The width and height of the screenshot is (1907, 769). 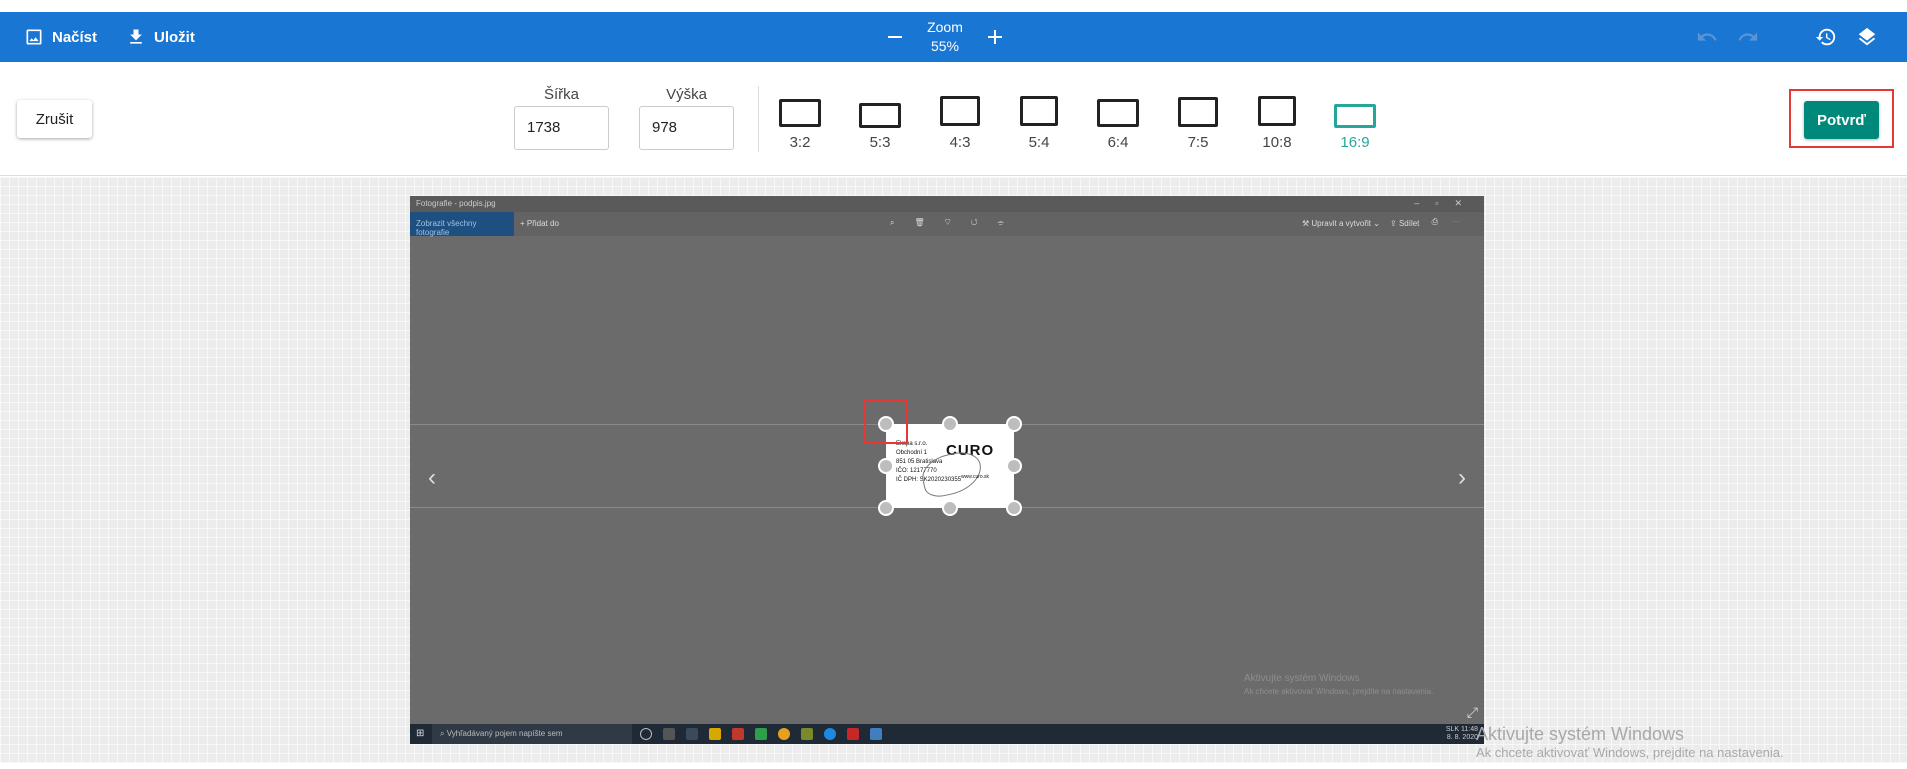 What do you see at coordinates (1302, 678) in the screenshot?
I see `photo-watermark-title: Aktivujte systém Windows` at bounding box center [1302, 678].